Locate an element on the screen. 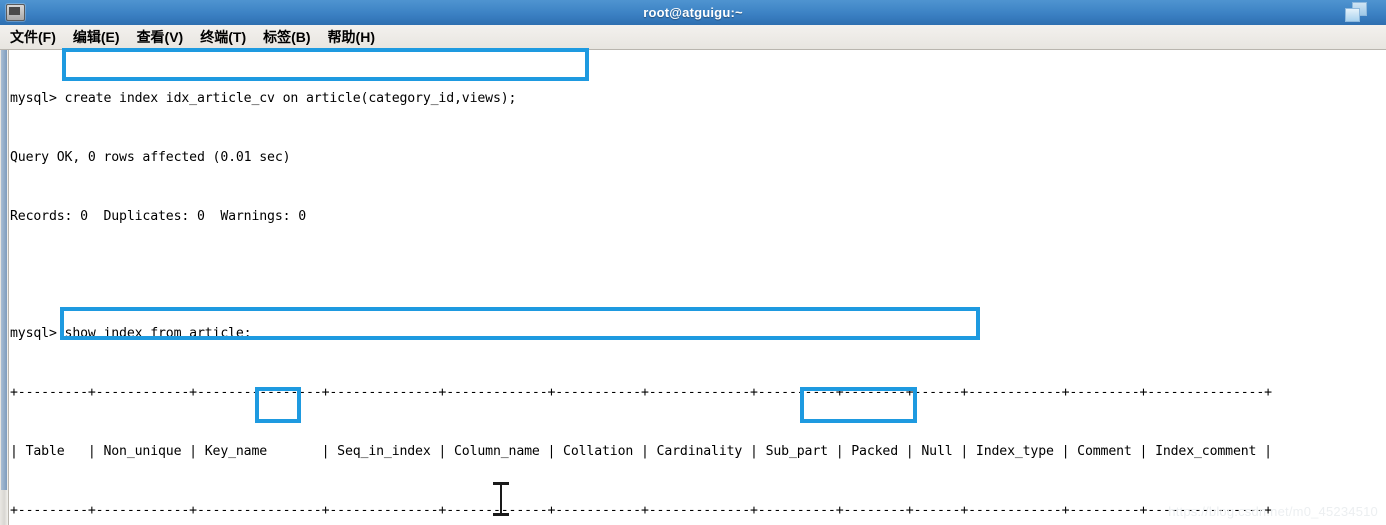 Image resolution: width=1386 pixels, height=525 pixels. watermark: https://blog.csdn.net/m0_45234510 is located at coordinates (1273, 511).